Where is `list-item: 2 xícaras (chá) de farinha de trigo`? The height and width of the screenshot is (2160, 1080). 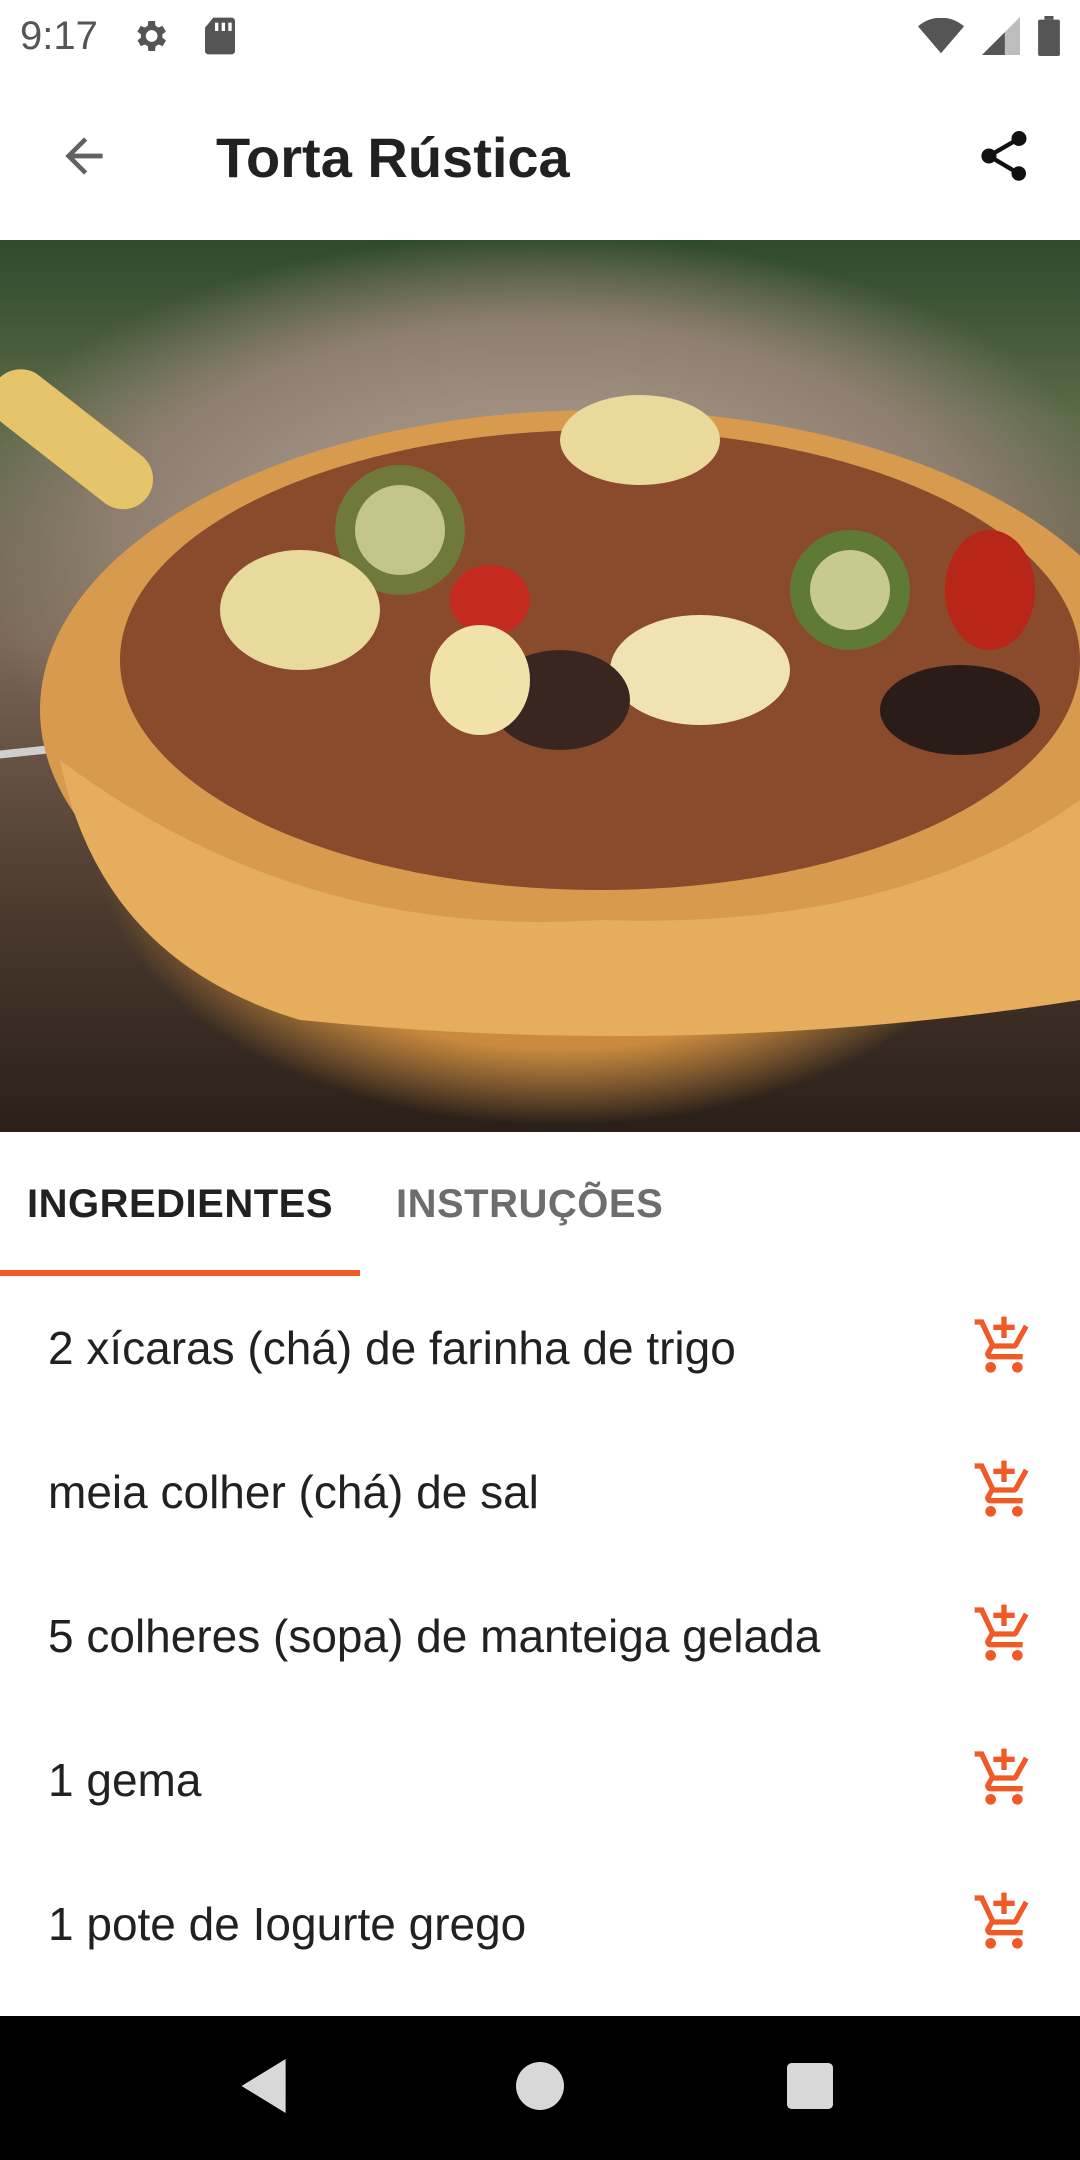
list-item: 2 xícaras (chá) de farinha de trigo is located at coordinates (540, 1348).